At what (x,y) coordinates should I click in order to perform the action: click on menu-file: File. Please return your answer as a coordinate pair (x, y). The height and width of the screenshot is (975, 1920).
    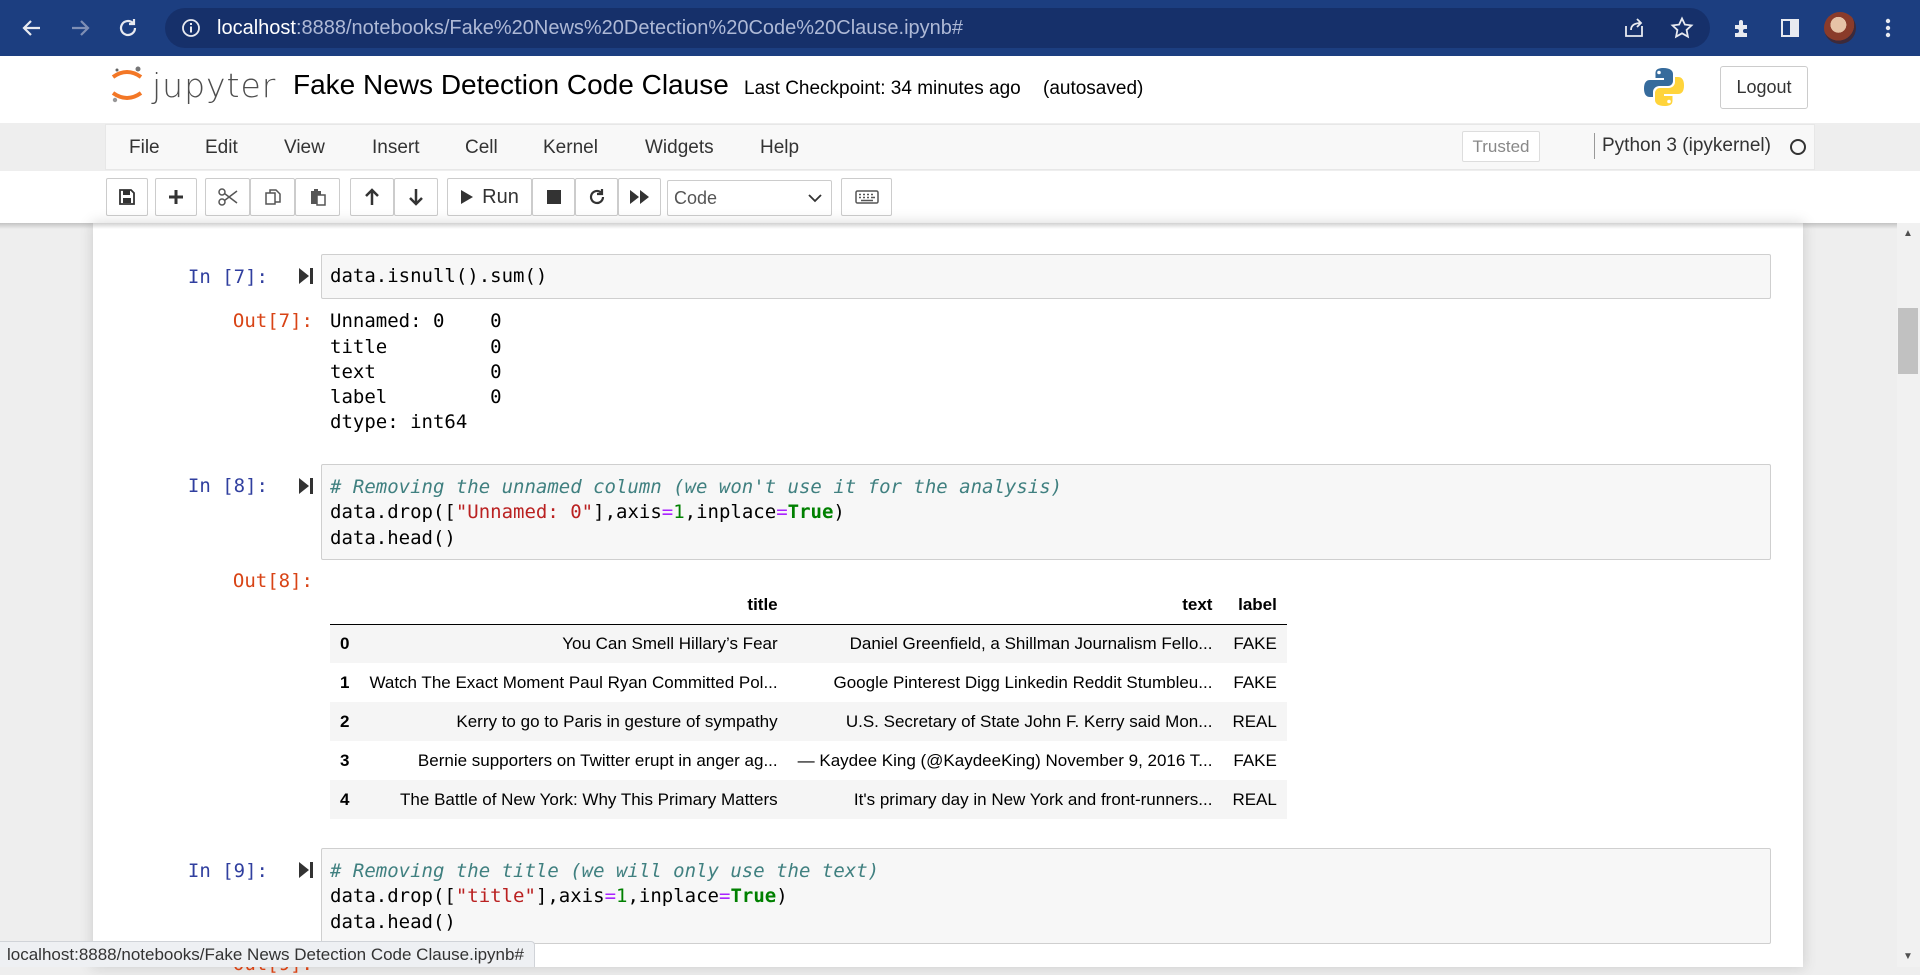
    Looking at the image, I should click on (144, 148).